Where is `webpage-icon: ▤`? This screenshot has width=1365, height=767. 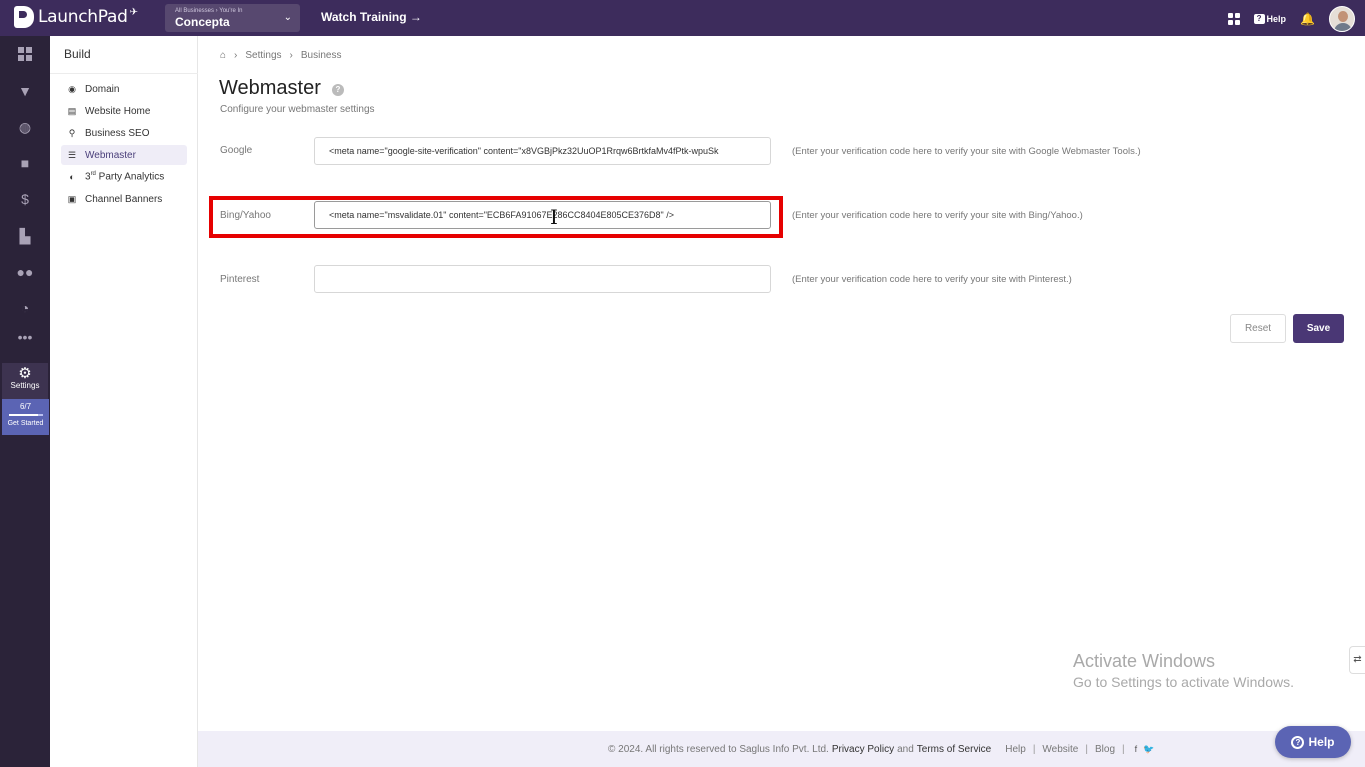 webpage-icon: ▤ is located at coordinates (72, 110).